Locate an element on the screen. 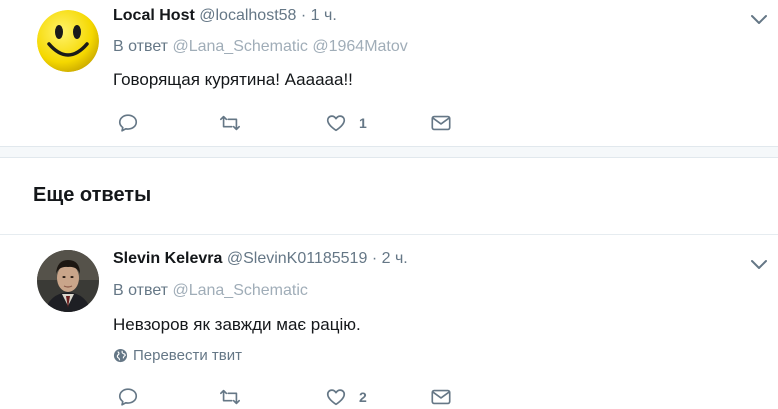  reply-context: В ответ @Lana_Schematic is located at coordinates (210, 291).